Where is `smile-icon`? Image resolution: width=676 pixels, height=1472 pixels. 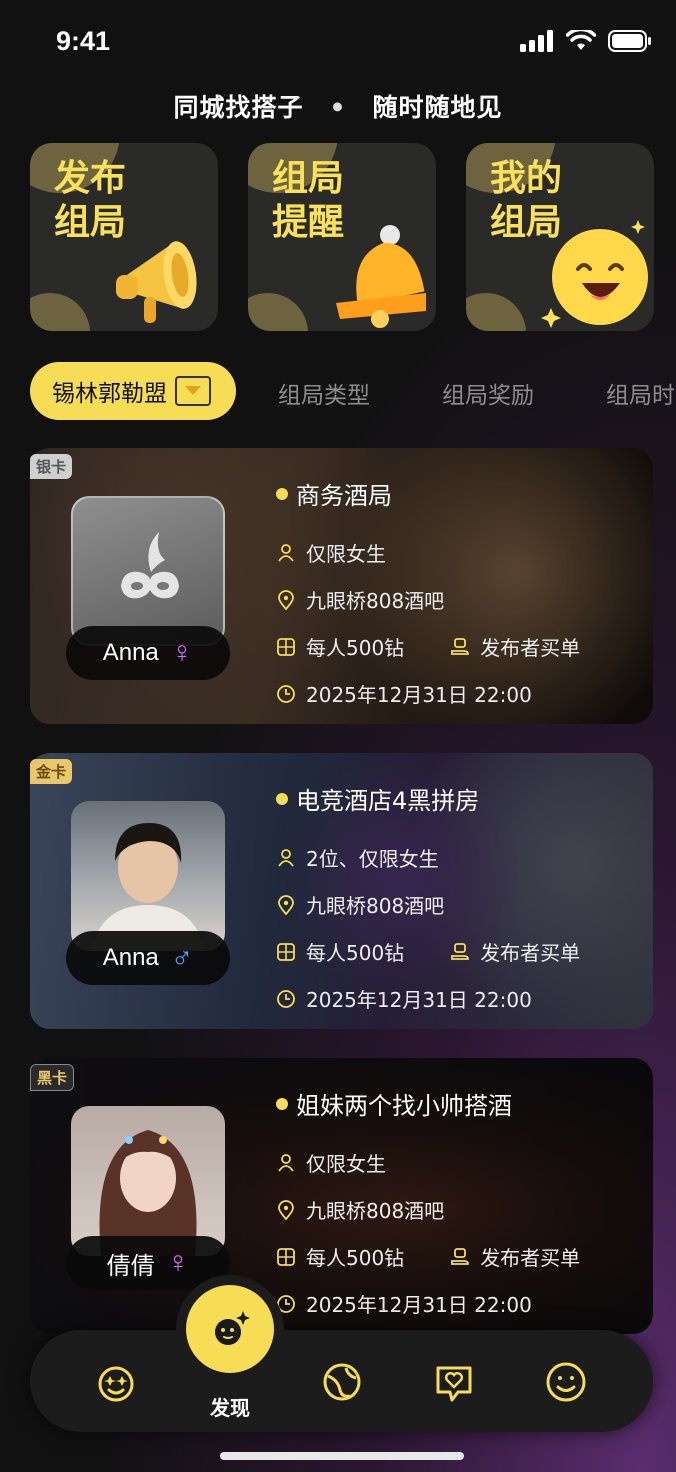 smile-icon is located at coordinates (566, 1382).